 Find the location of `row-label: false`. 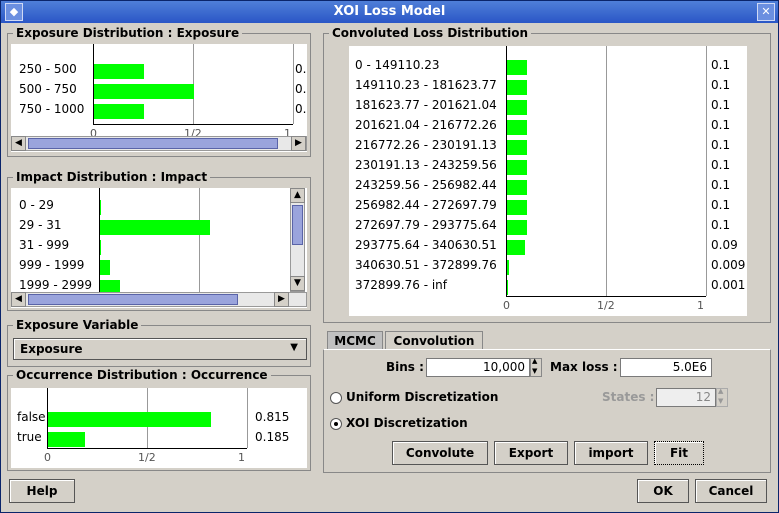

row-label: false is located at coordinates (31, 417).